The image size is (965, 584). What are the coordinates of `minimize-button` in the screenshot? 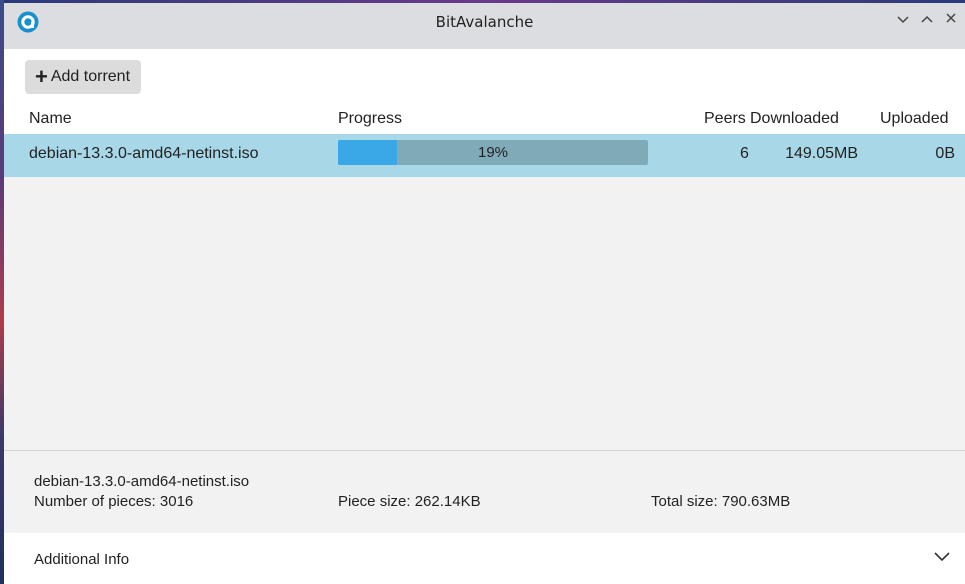 It's located at (903, 20).